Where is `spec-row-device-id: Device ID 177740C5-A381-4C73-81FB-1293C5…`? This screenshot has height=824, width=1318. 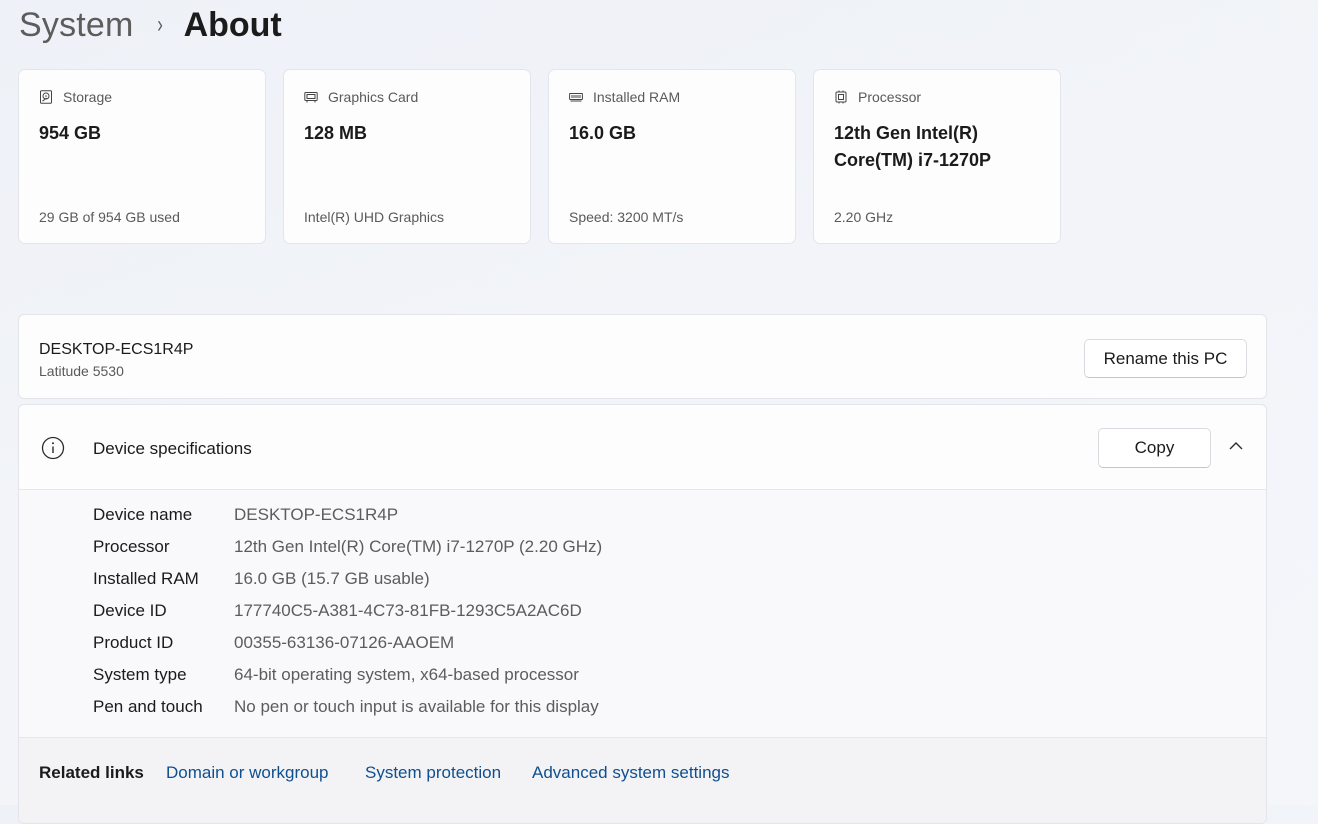 spec-row-device-id: Device ID 177740C5-A381-4C73-81FB-1293C5… is located at coordinates (337, 611).